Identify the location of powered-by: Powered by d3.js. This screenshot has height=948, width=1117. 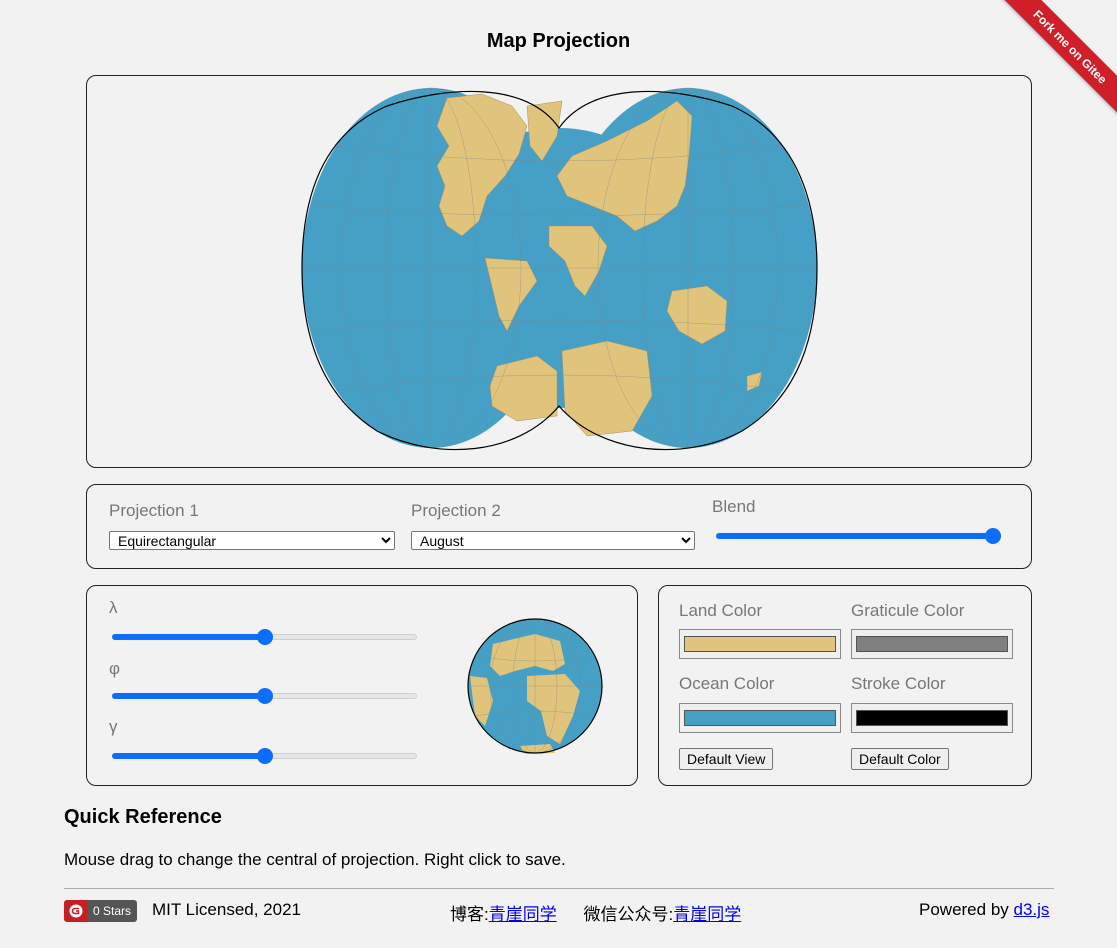
(984, 910).